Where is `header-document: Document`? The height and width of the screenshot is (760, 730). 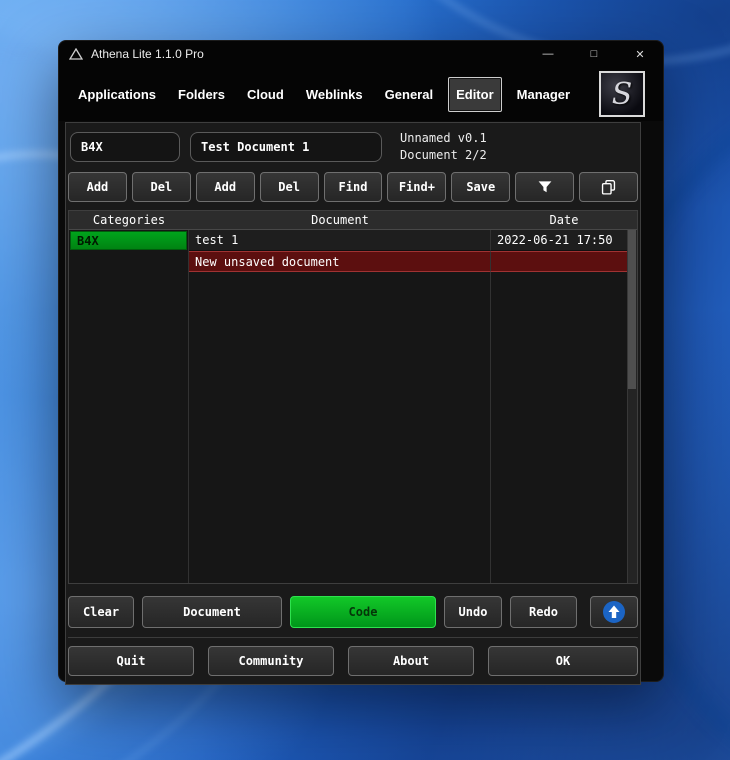
header-document: Document is located at coordinates (340, 220).